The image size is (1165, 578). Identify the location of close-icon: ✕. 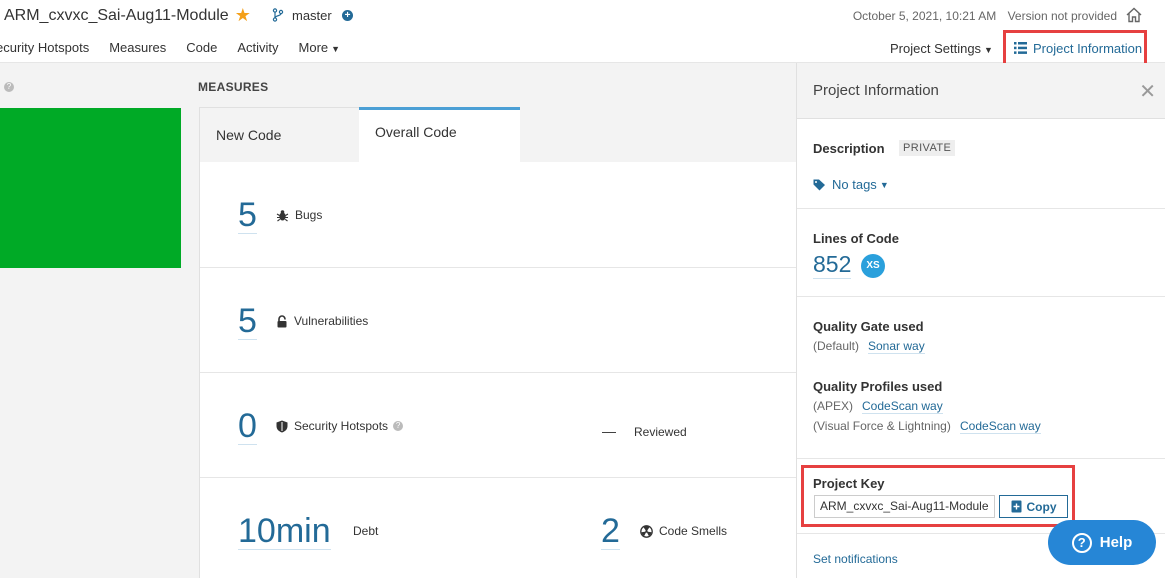
(1147, 91).